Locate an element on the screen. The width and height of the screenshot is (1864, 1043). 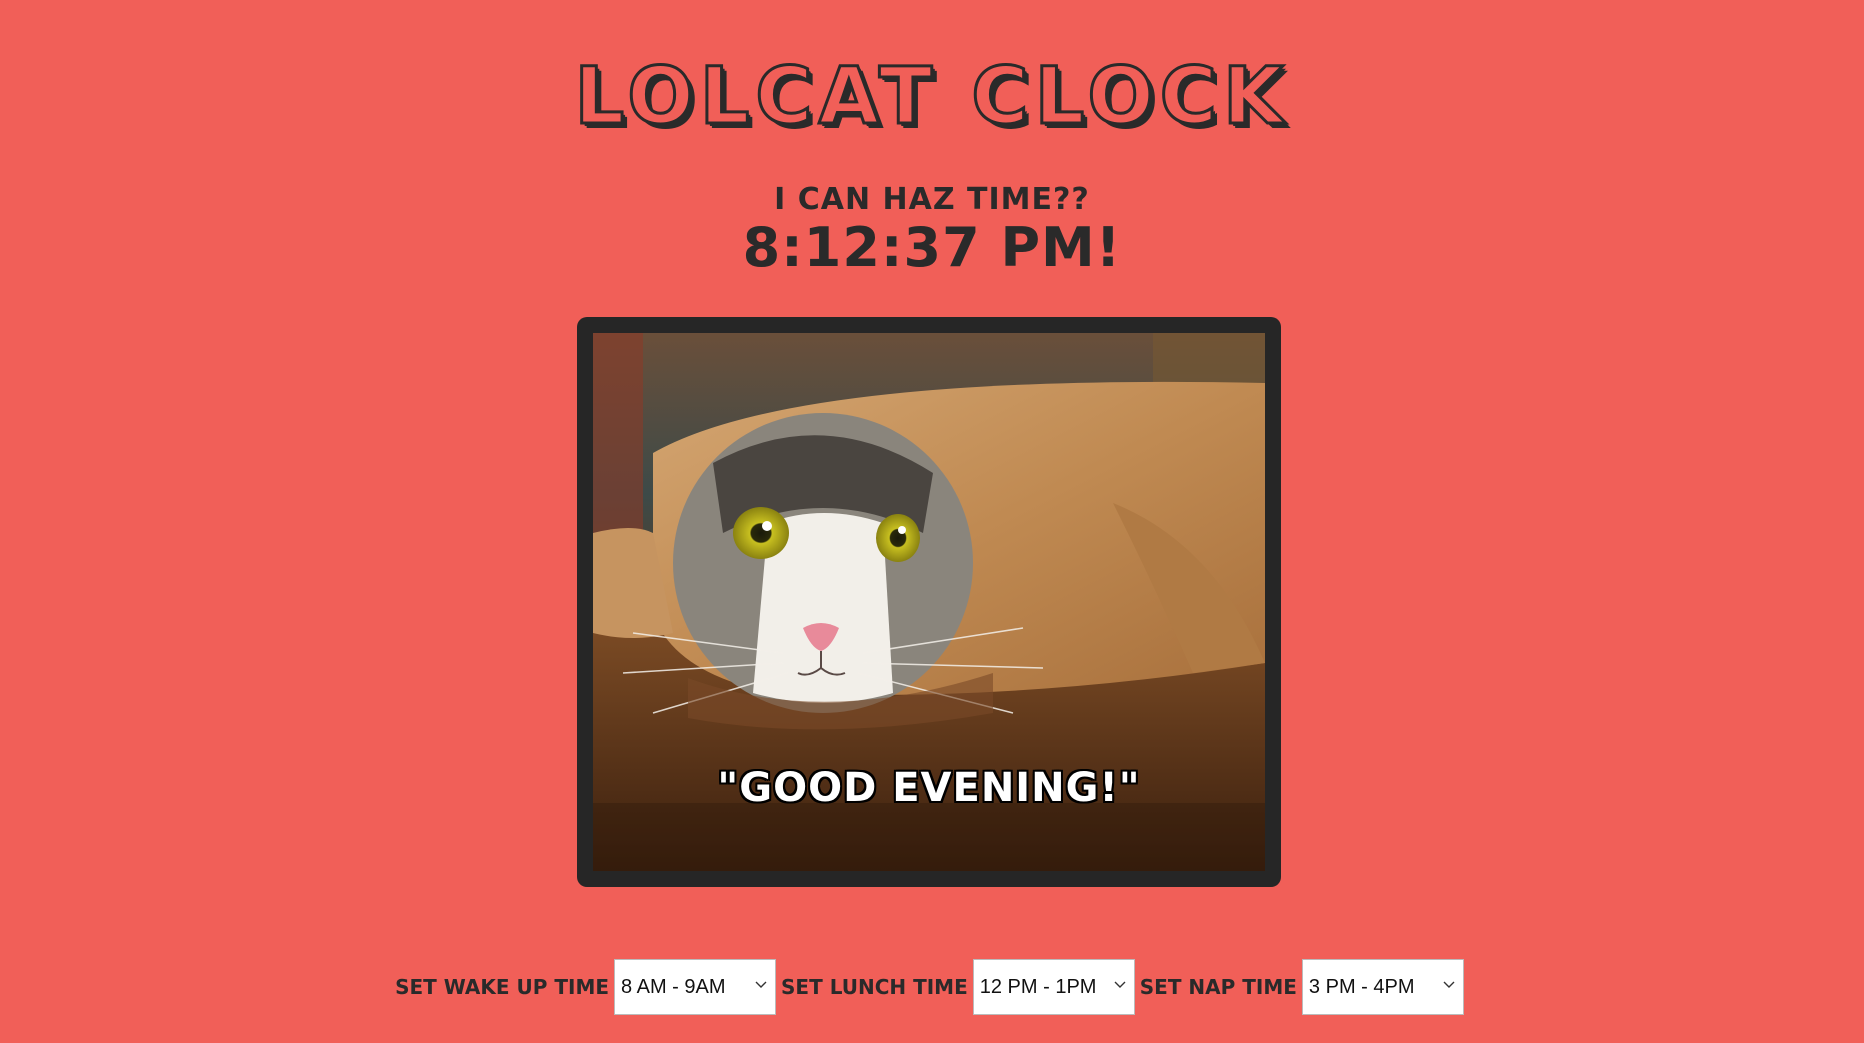
wake-time-value: 8 AM - 9AM is located at coordinates (673, 986).